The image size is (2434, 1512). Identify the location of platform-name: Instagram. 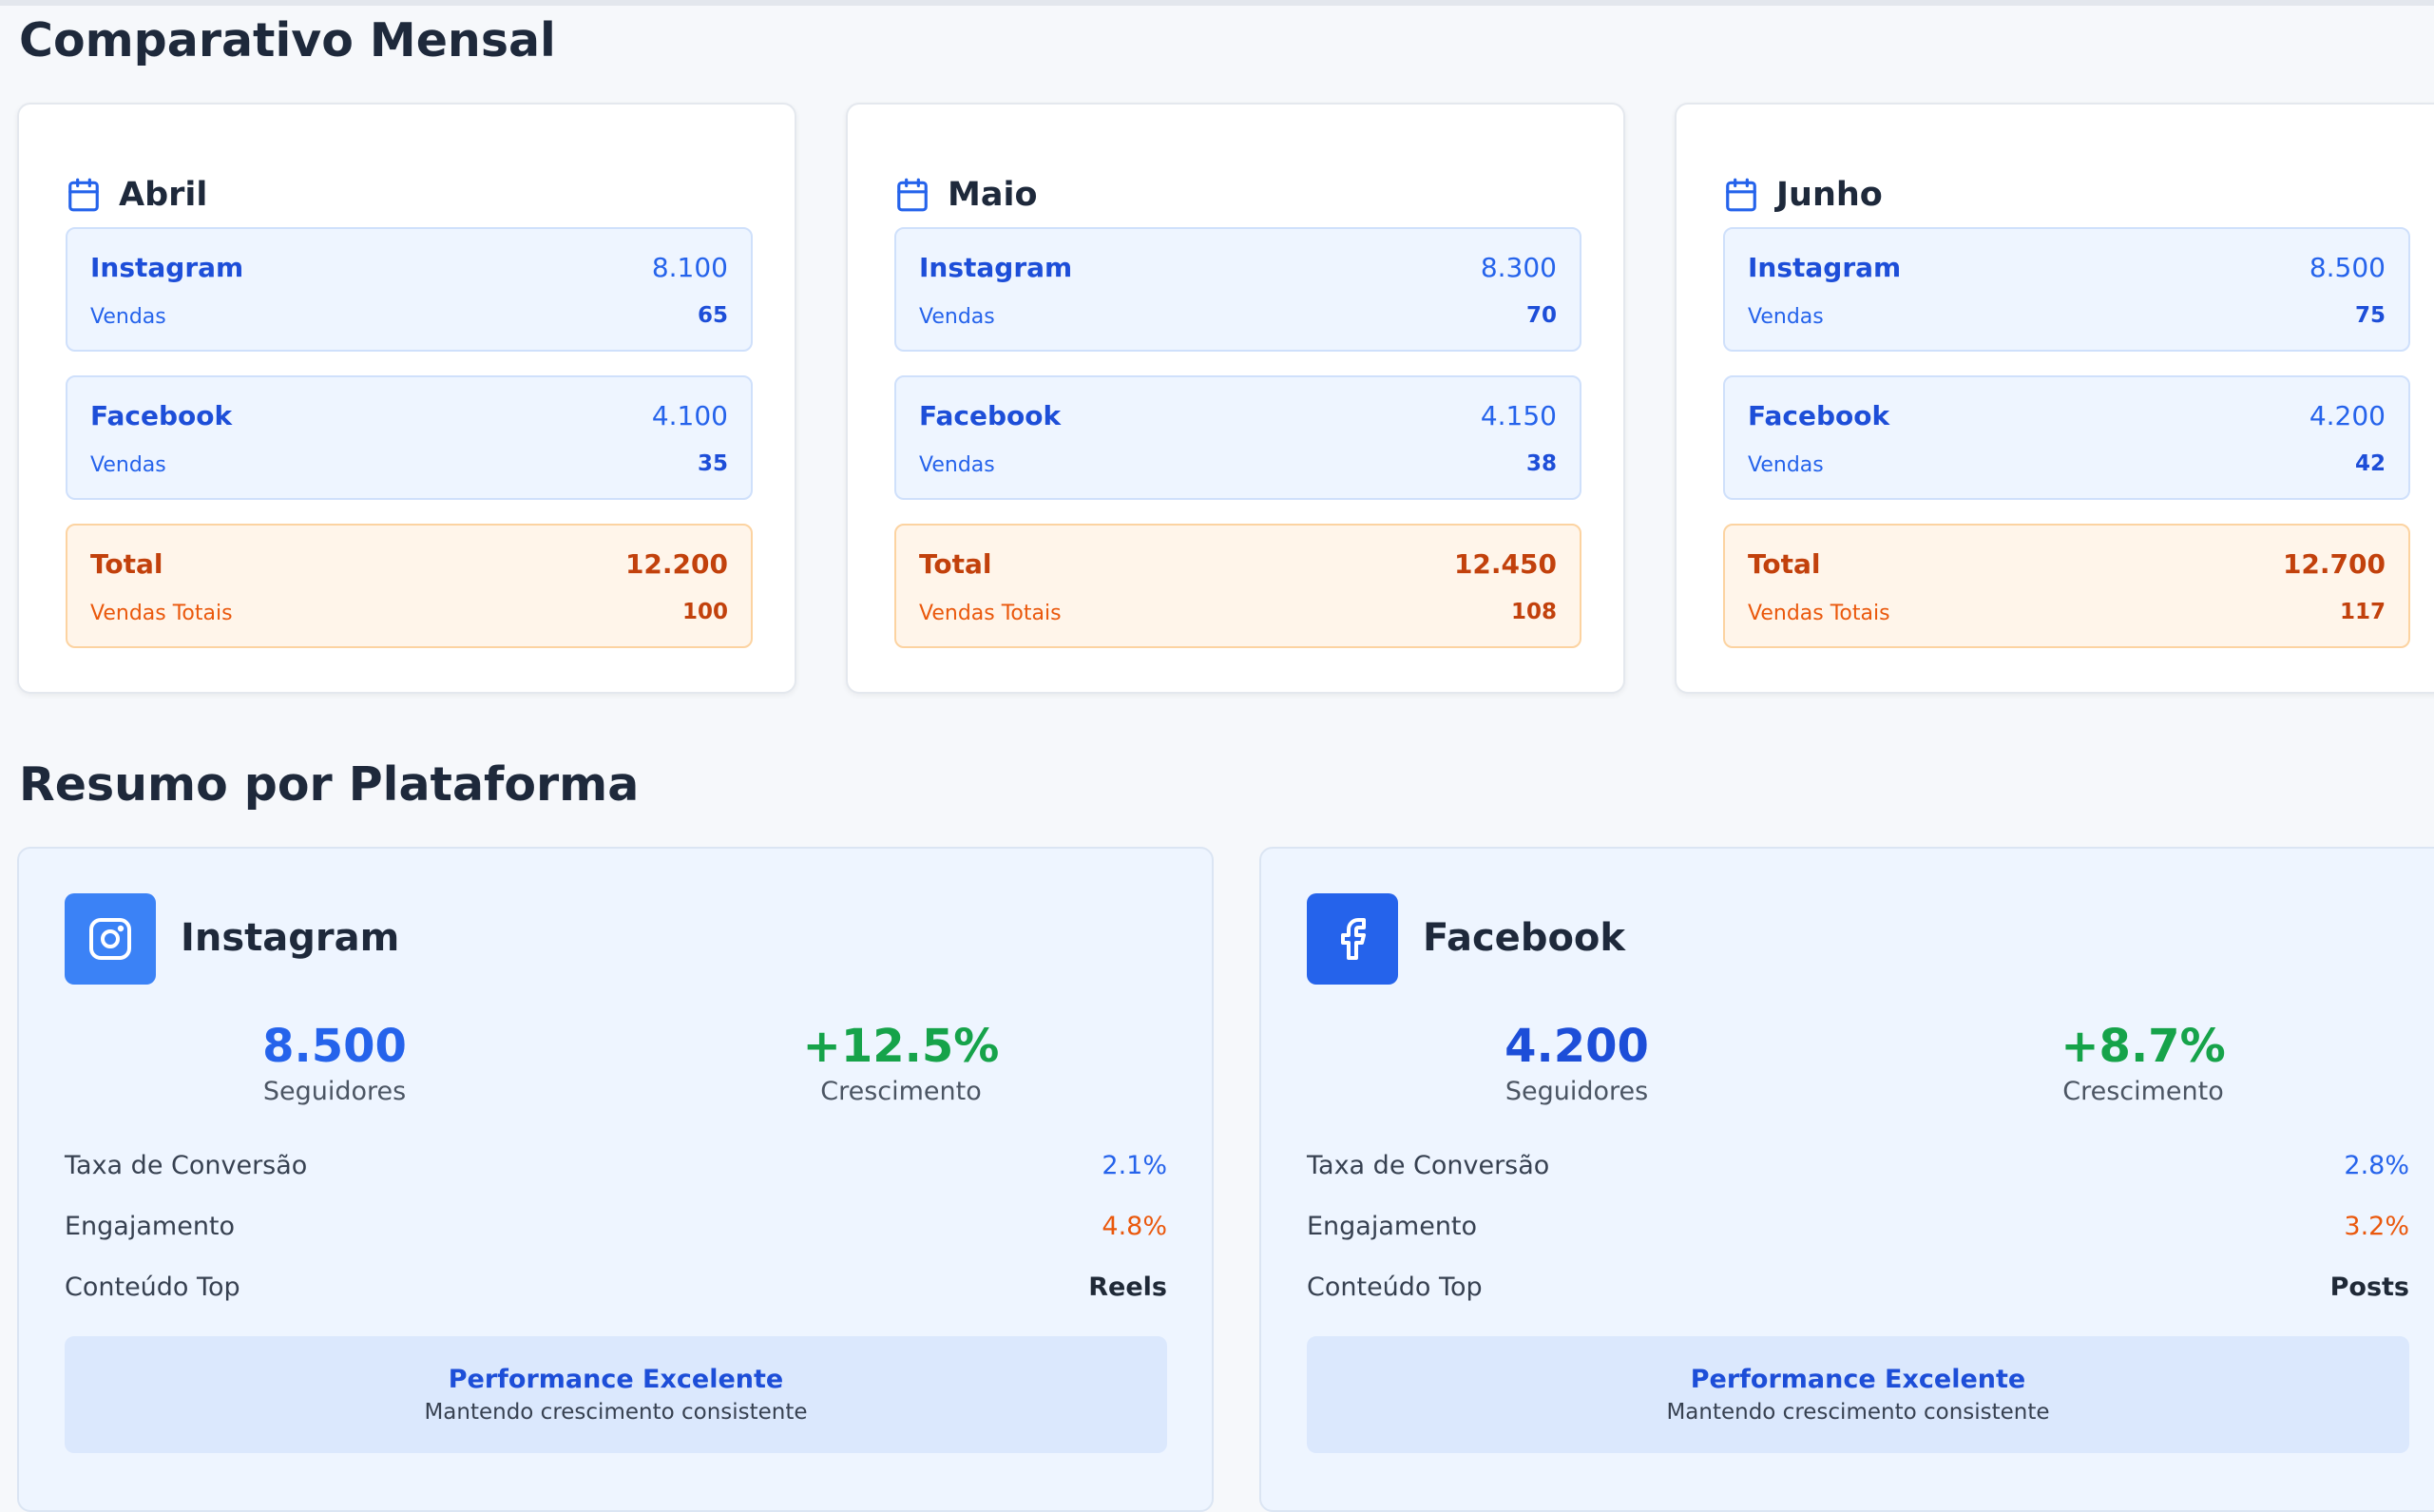
(291, 938).